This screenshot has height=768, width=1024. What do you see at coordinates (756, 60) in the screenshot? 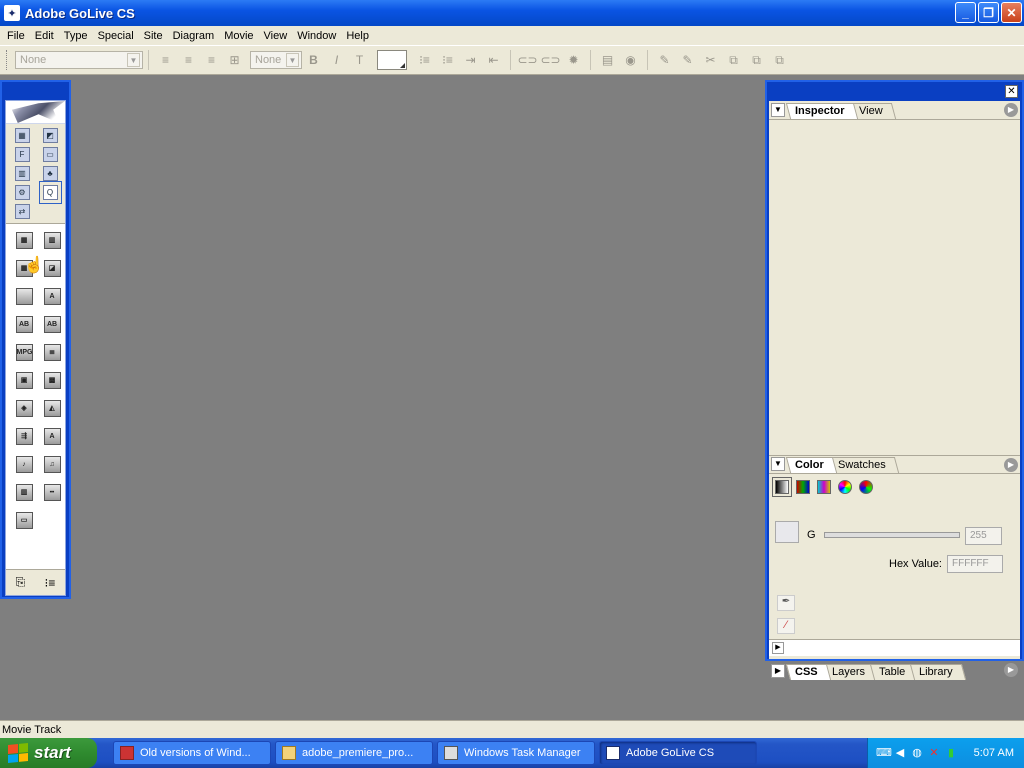
I see `paste-object-icon: ⧉` at bounding box center [756, 60].